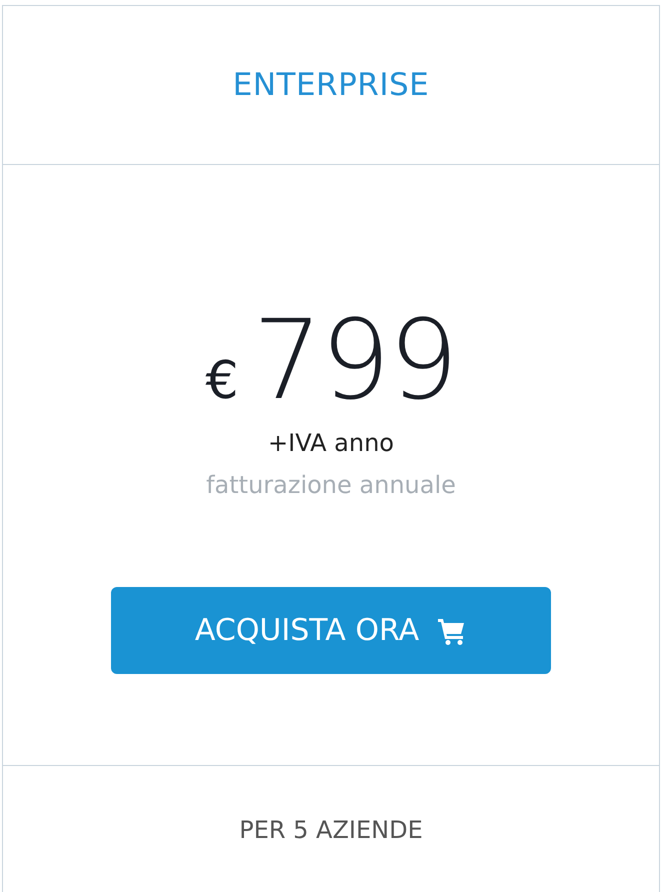 The image size is (662, 892). What do you see at coordinates (331, 85) in the screenshot?
I see `plan-name: ENTERPRISE` at bounding box center [331, 85].